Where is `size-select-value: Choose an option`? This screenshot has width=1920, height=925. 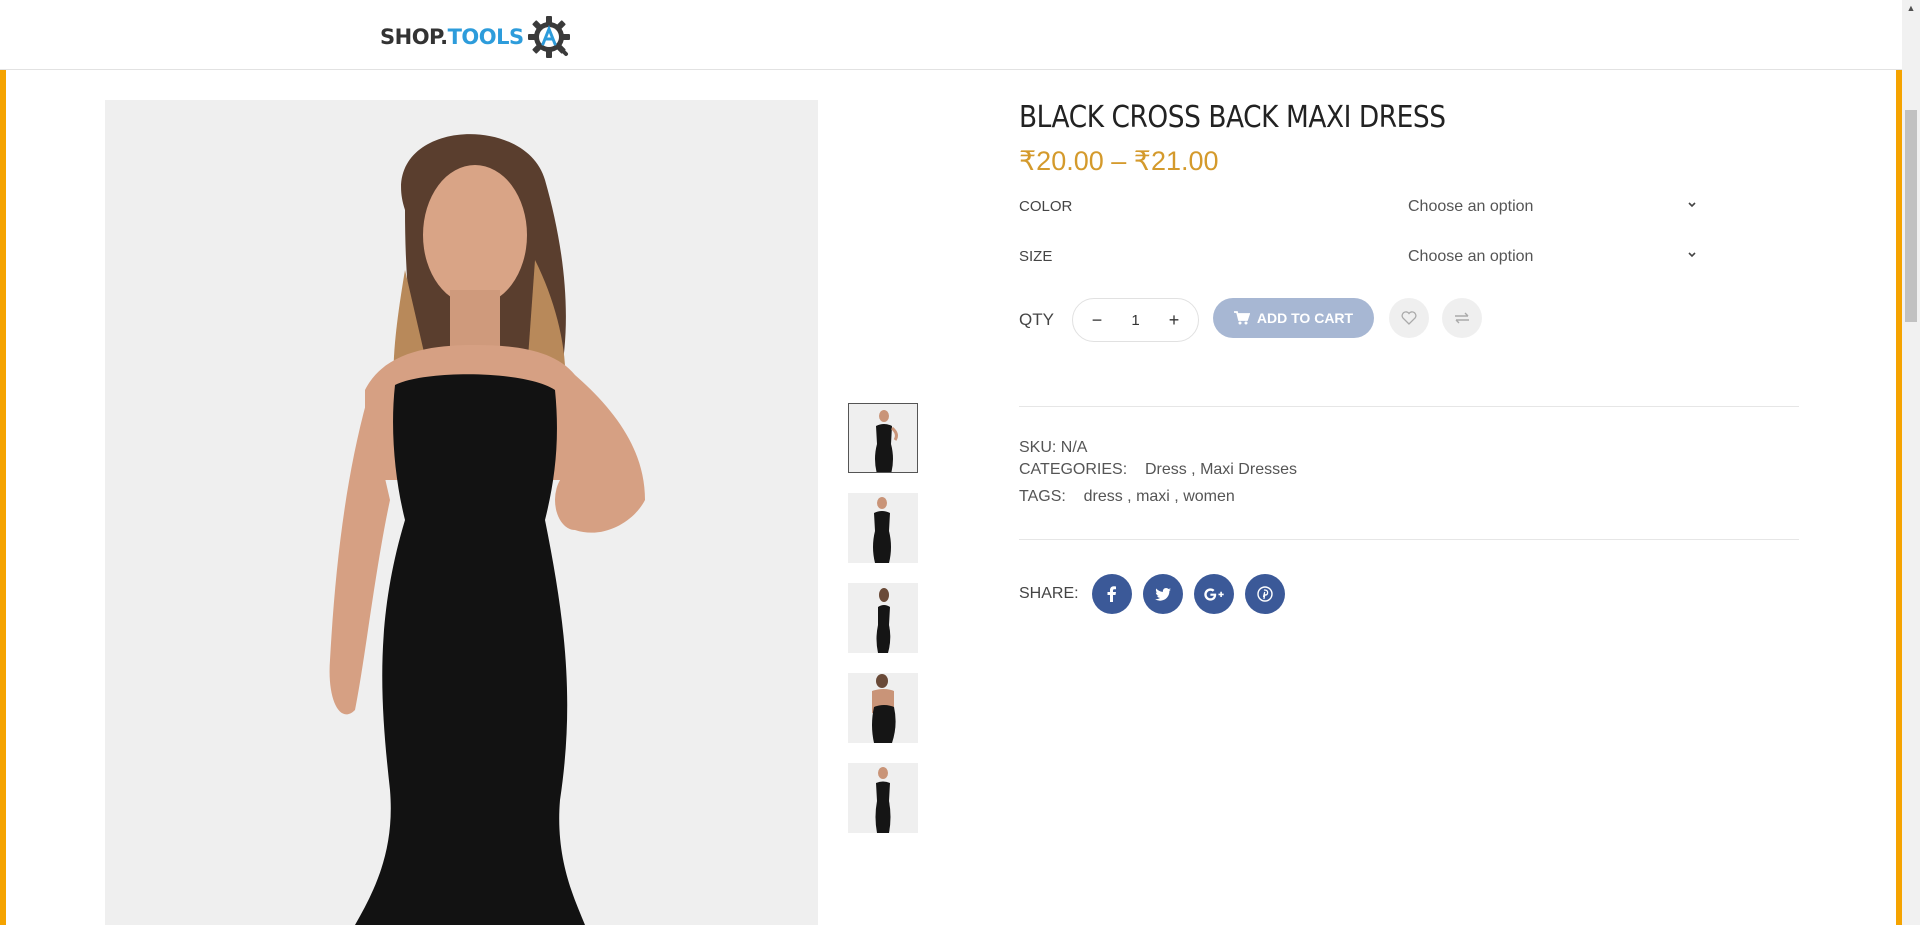 size-select-value: Choose an option is located at coordinates (1471, 256).